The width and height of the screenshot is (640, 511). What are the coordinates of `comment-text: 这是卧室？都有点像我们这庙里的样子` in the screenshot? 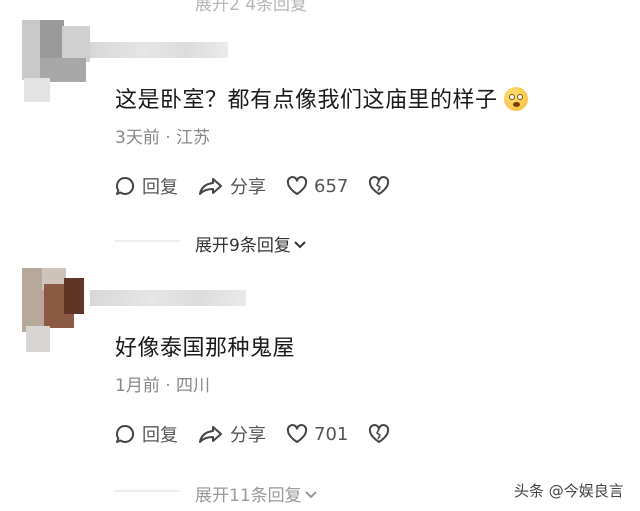 It's located at (321, 98).